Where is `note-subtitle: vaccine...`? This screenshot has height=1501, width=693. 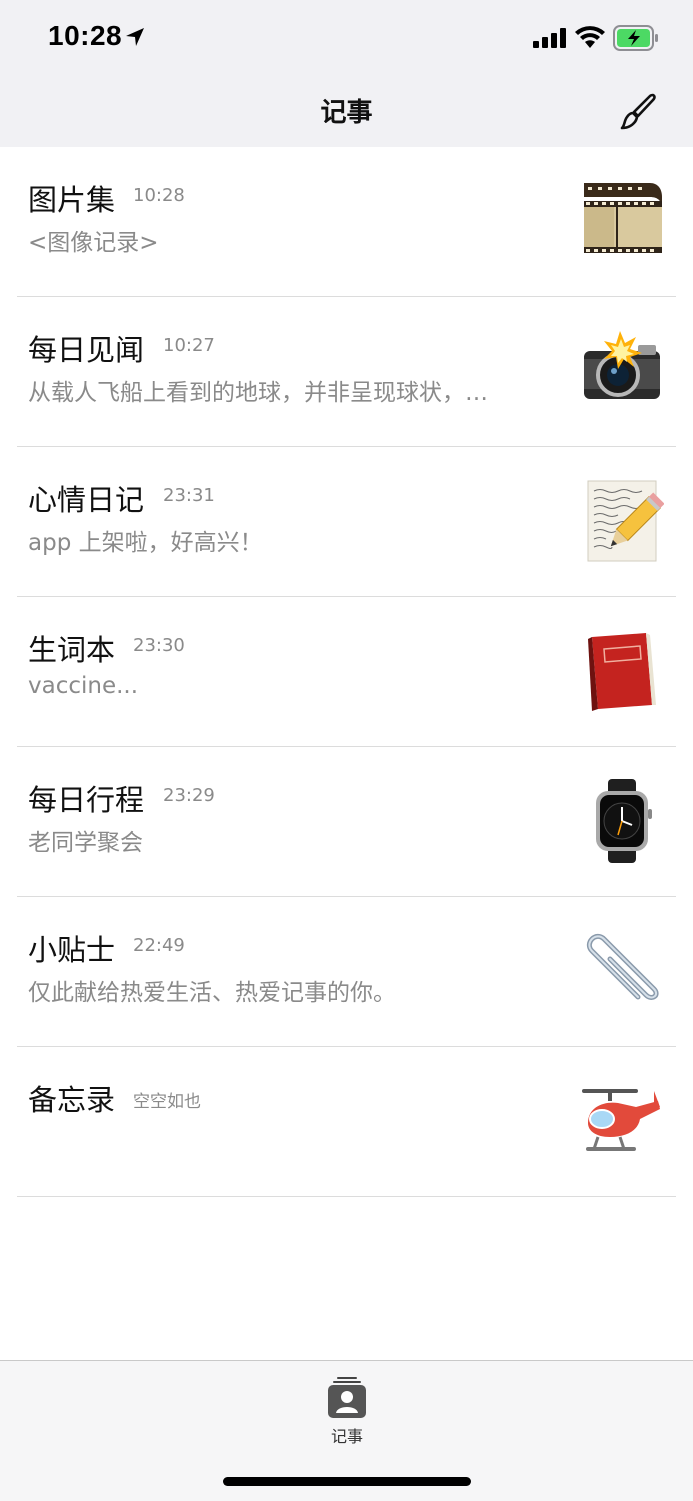 note-subtitle: vaccine... is located at coordinates (83, 686).